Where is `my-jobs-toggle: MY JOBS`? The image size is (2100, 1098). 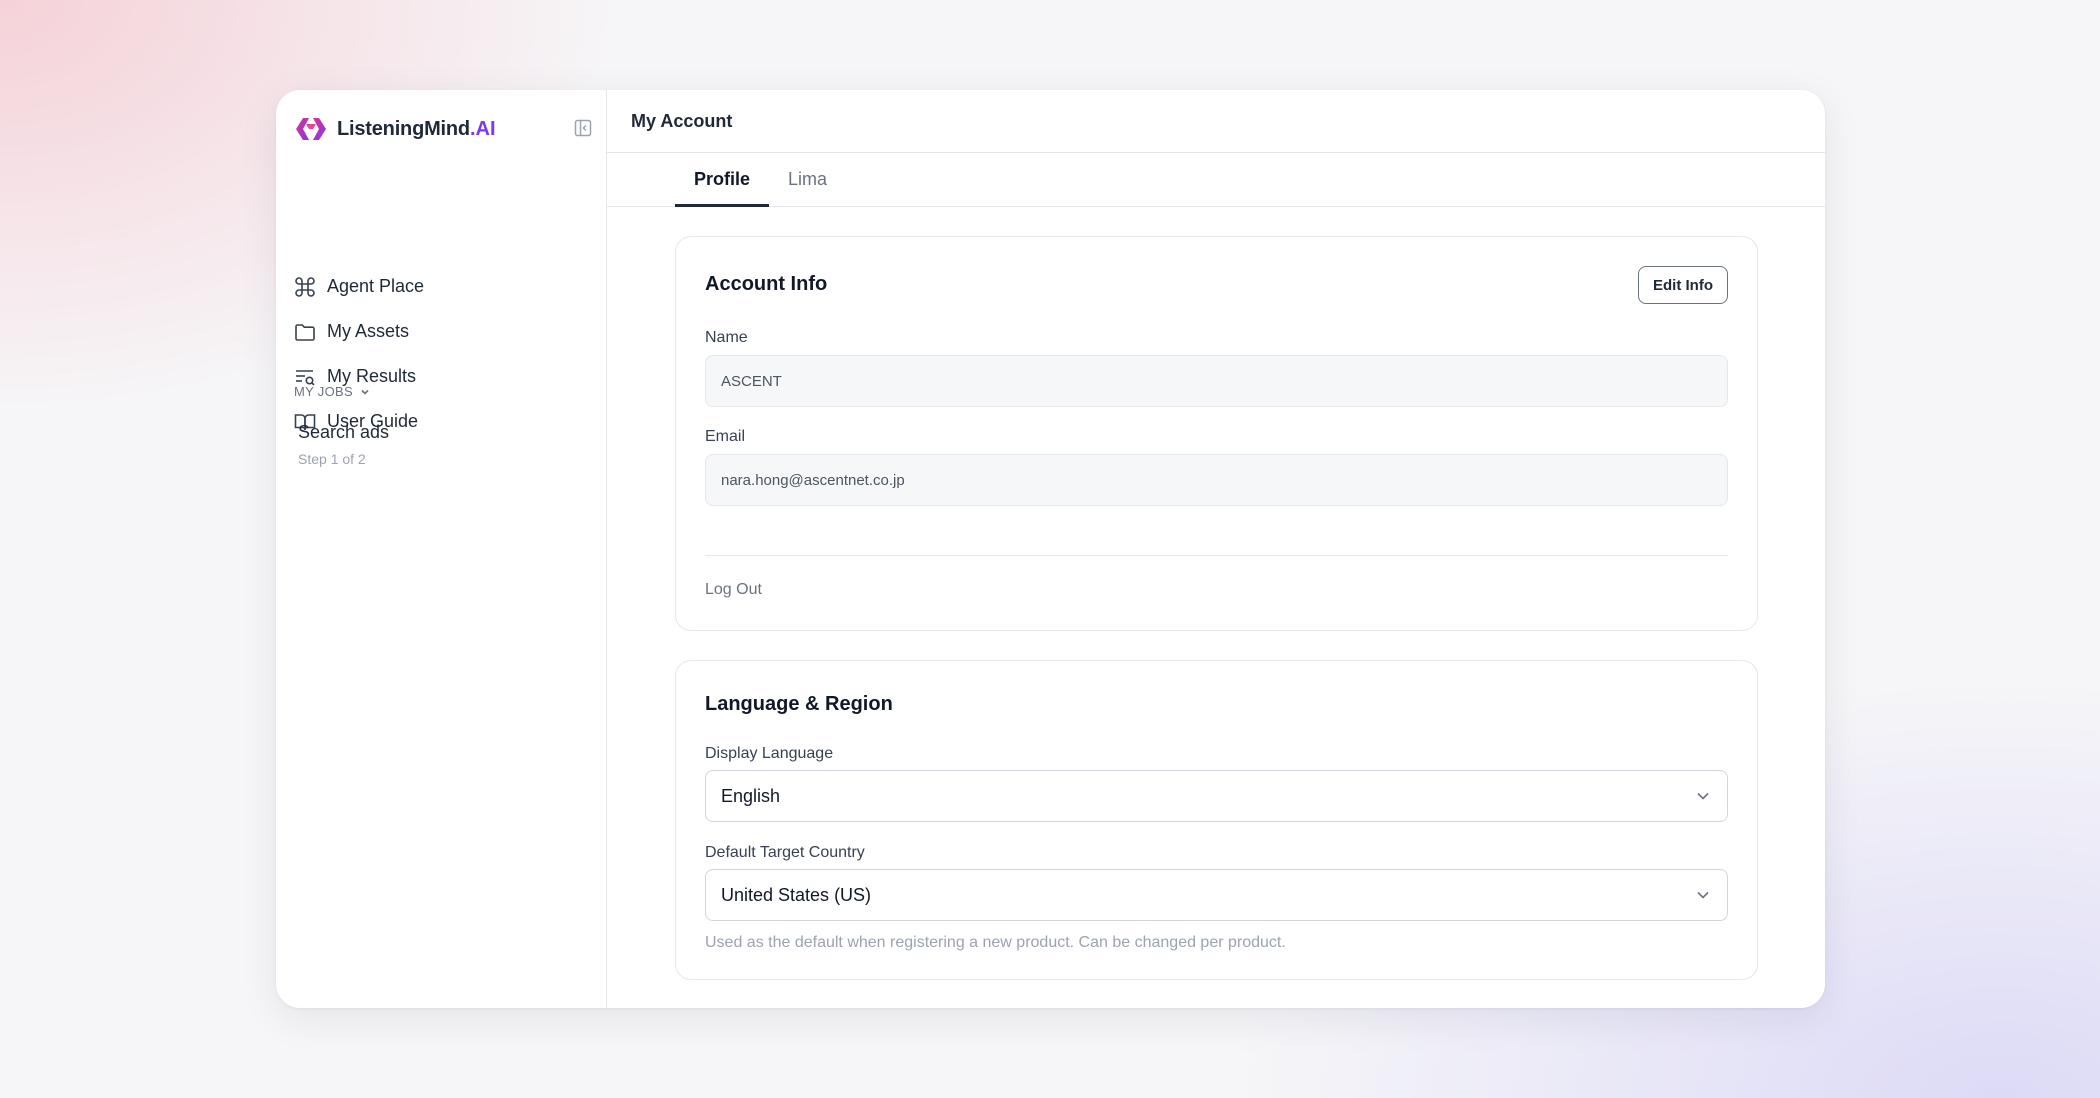 my-jobs-toggle: MY JOBS is located at coordinates (332, 391).